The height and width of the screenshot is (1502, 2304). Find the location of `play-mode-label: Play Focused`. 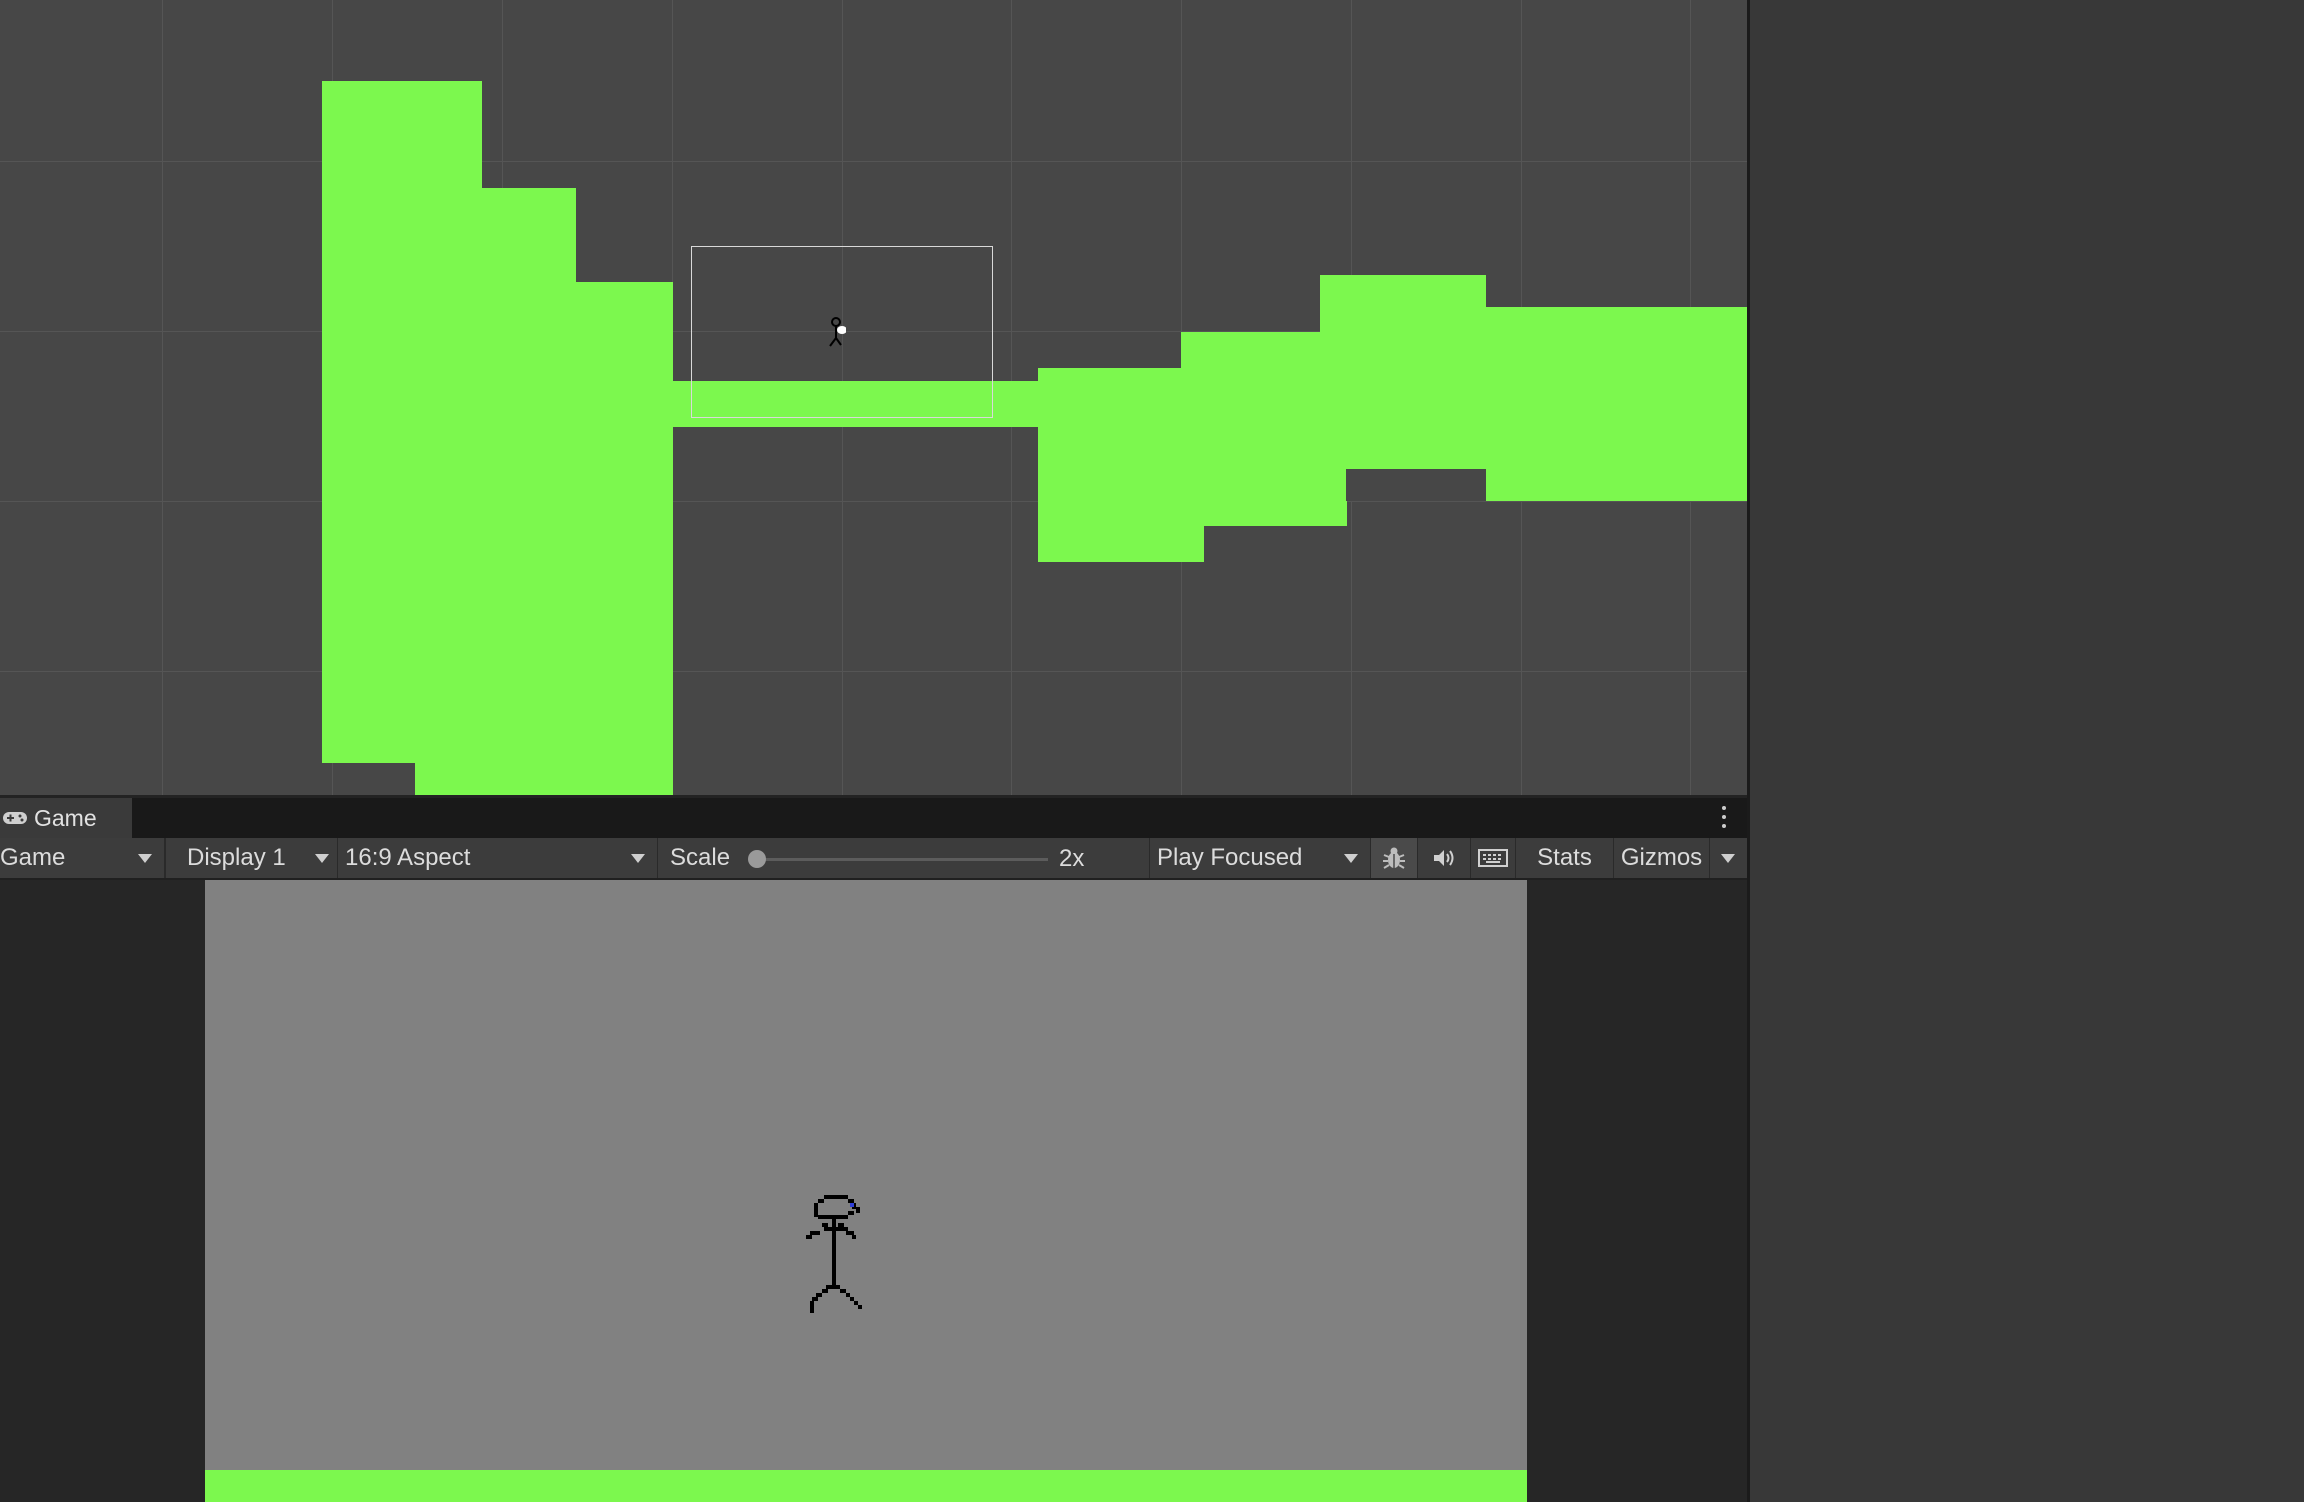

play-mode-label: Play Focused is located at coordinates (1230, 857).